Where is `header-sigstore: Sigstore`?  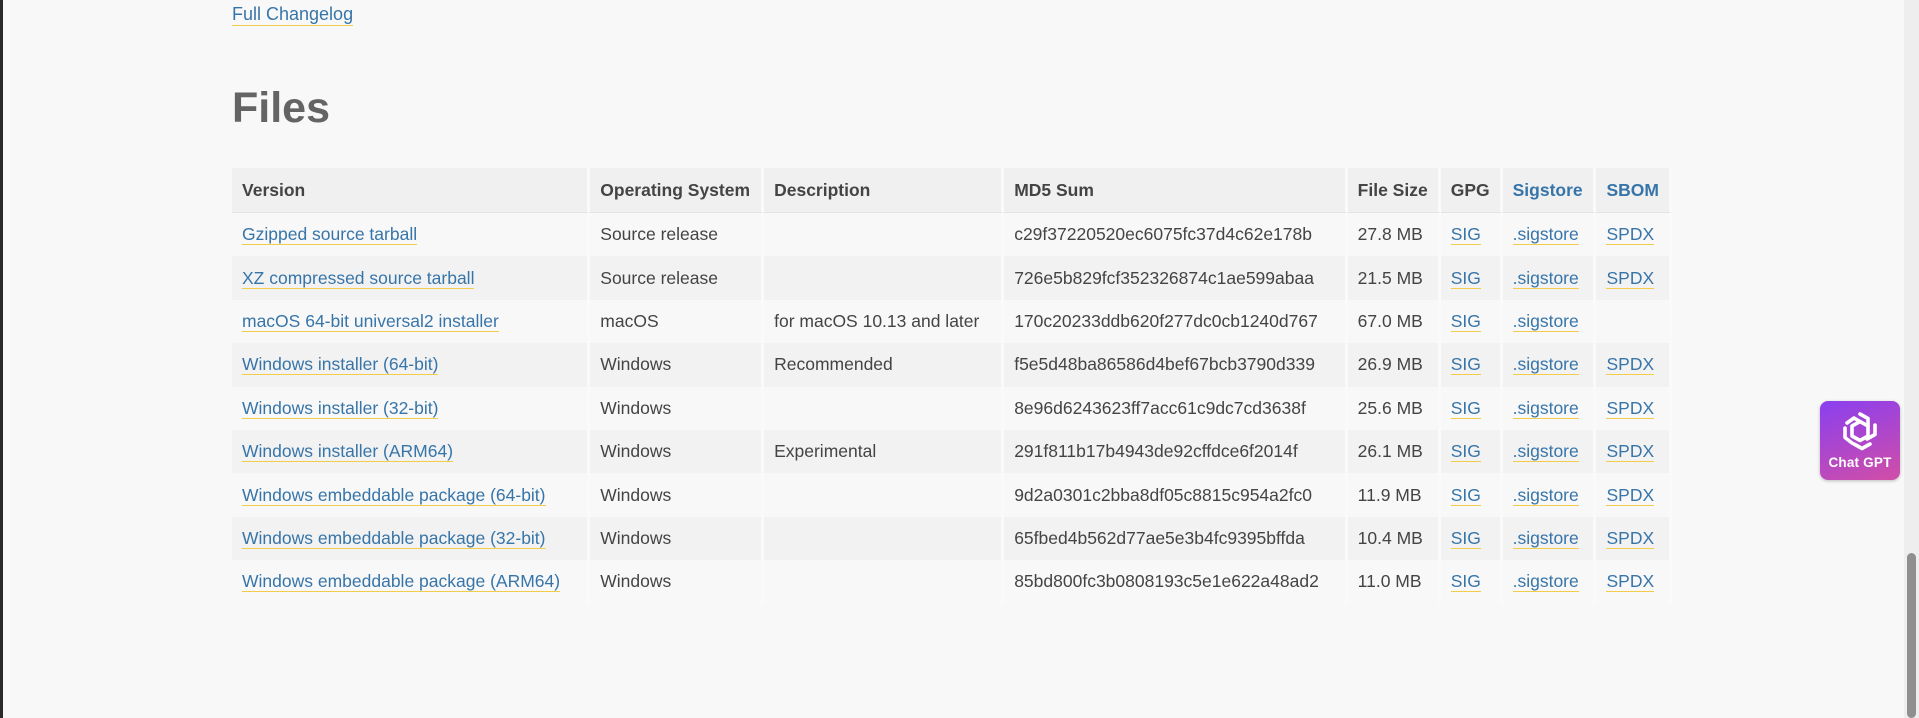 header-sigstore: Sigstore is located at coordinates (1549, 190).